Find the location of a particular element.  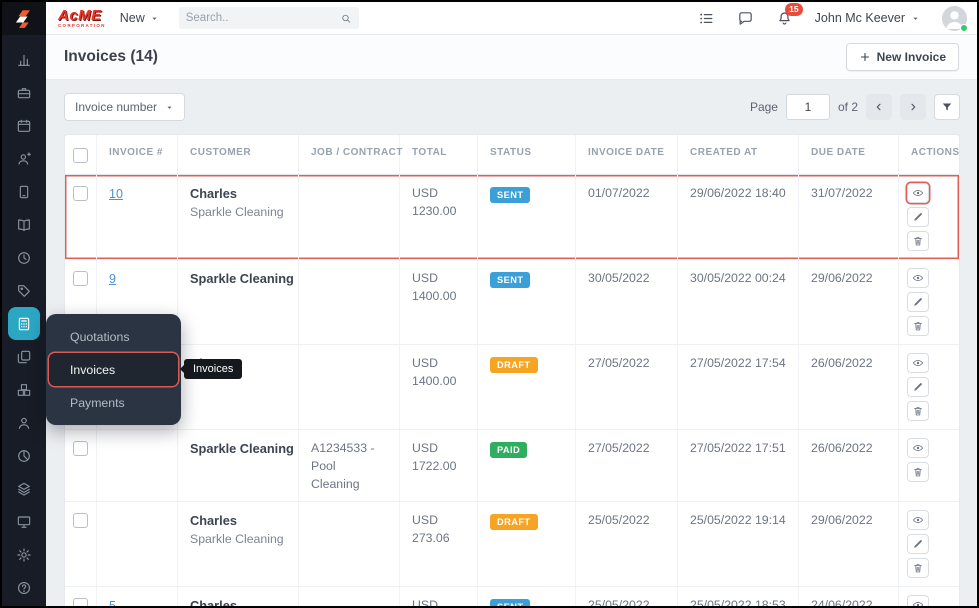

sidebar-item-tablet-icon is located at coordinates (24, 191).